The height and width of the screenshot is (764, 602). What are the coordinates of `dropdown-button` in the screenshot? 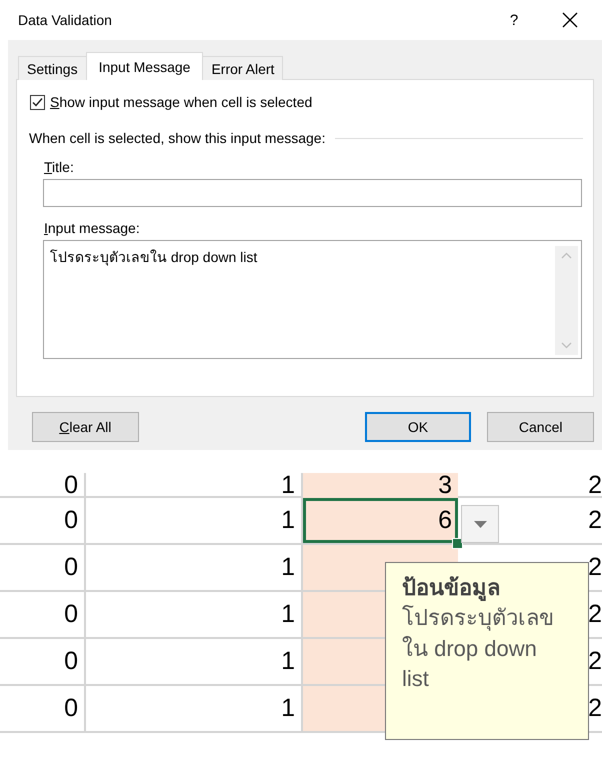 It's located at (480, 524).